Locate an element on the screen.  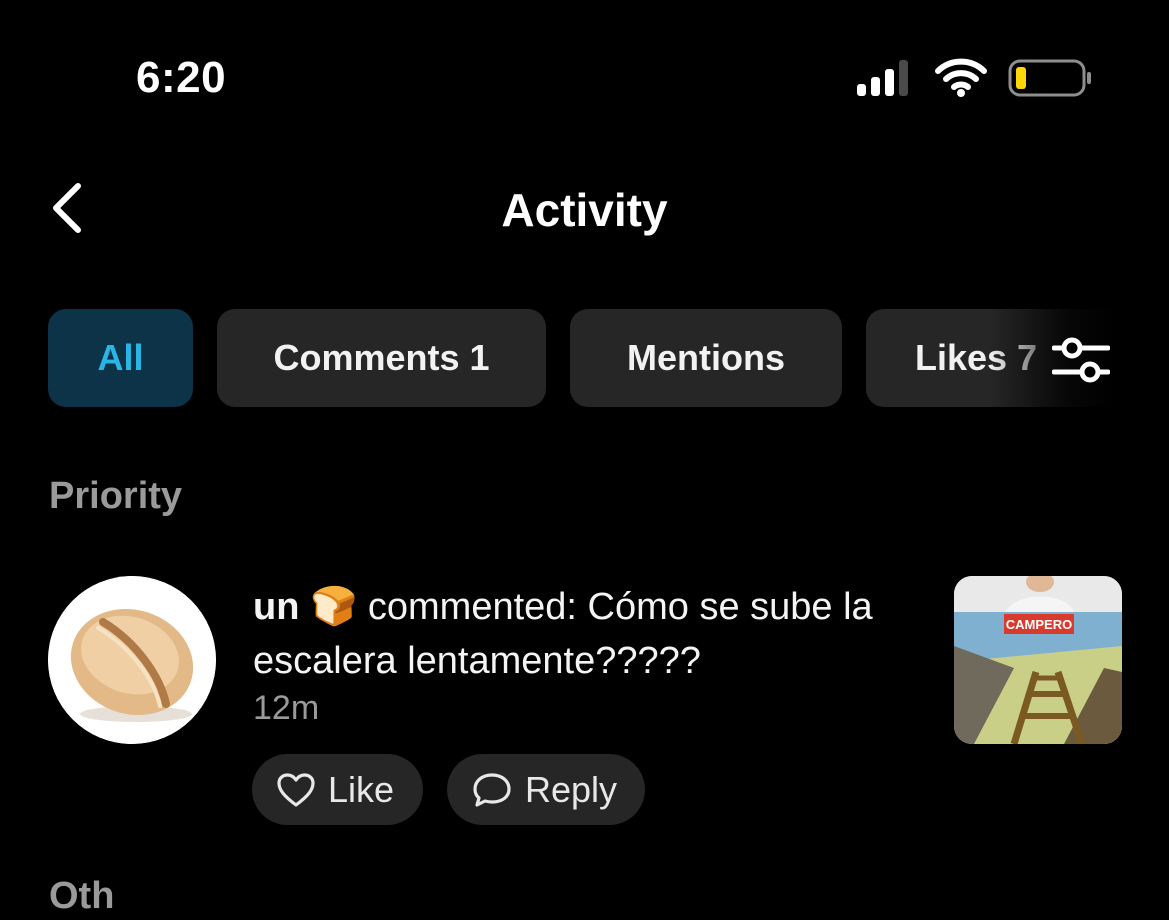
status-time: 6:20 is located at coordinates (181, 77).